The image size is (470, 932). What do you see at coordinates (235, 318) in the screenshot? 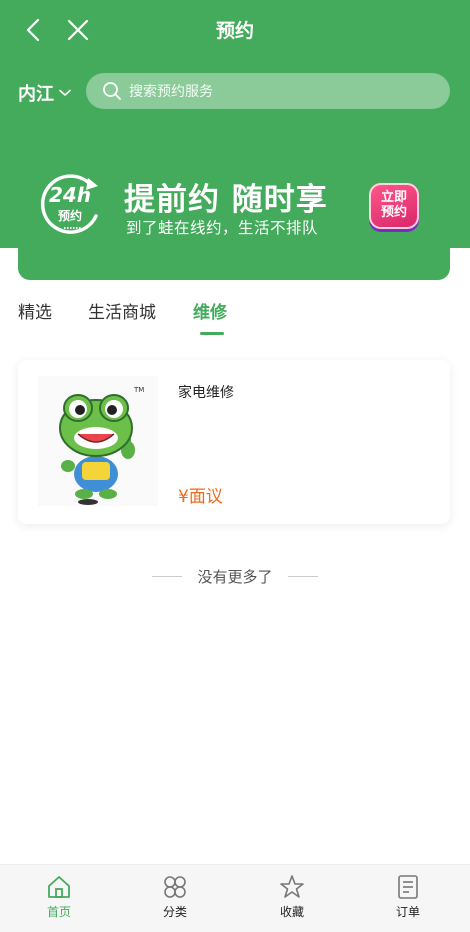
I see `category-tabs: 精选 生活商城 维修` at bounding box center [235, 318].